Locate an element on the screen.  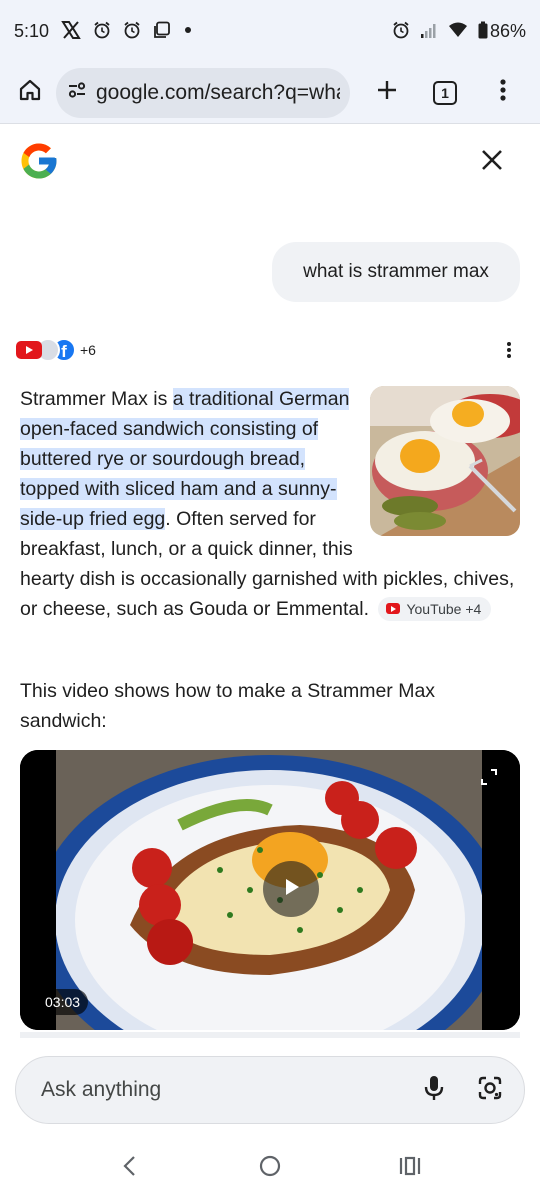
lens-button is located at coordinates (490, 1090).